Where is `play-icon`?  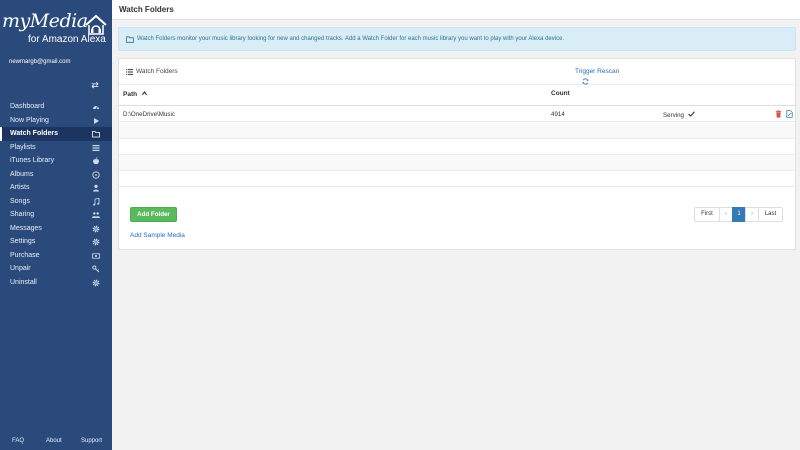 play-icon is located at coordinates (96, 120).